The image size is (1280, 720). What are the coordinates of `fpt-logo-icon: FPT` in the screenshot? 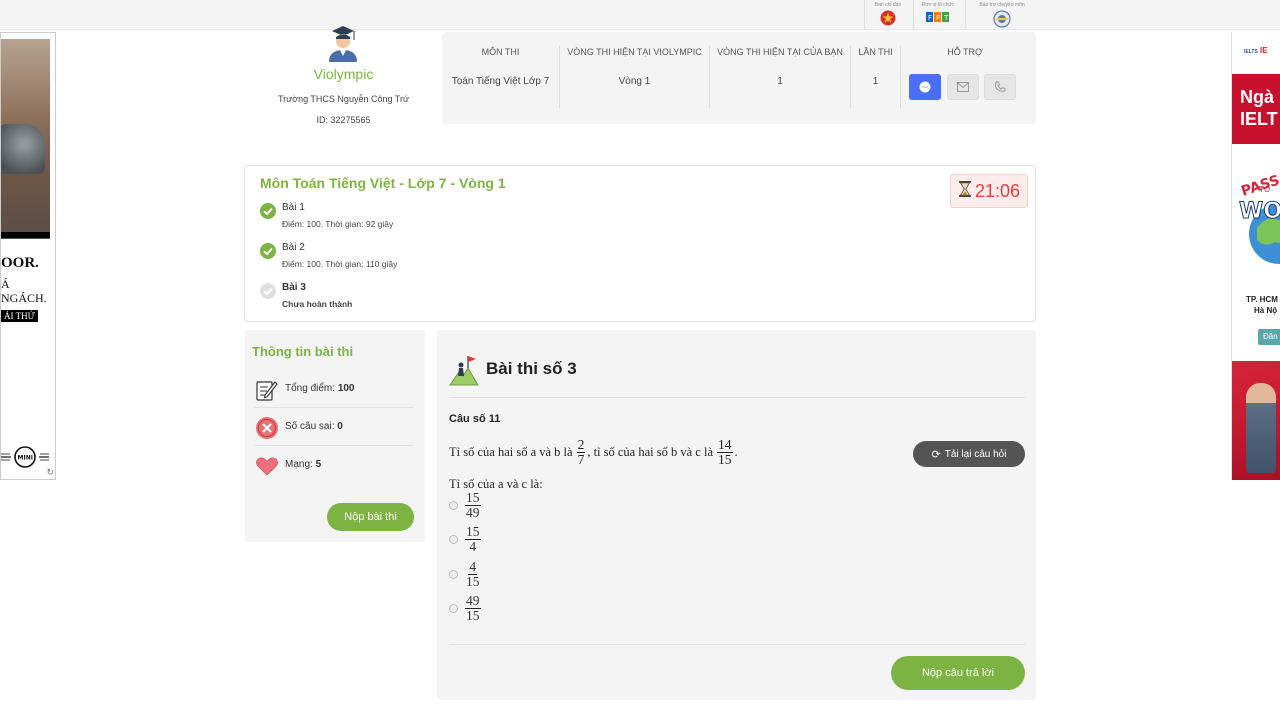 It's located at (938, 19).